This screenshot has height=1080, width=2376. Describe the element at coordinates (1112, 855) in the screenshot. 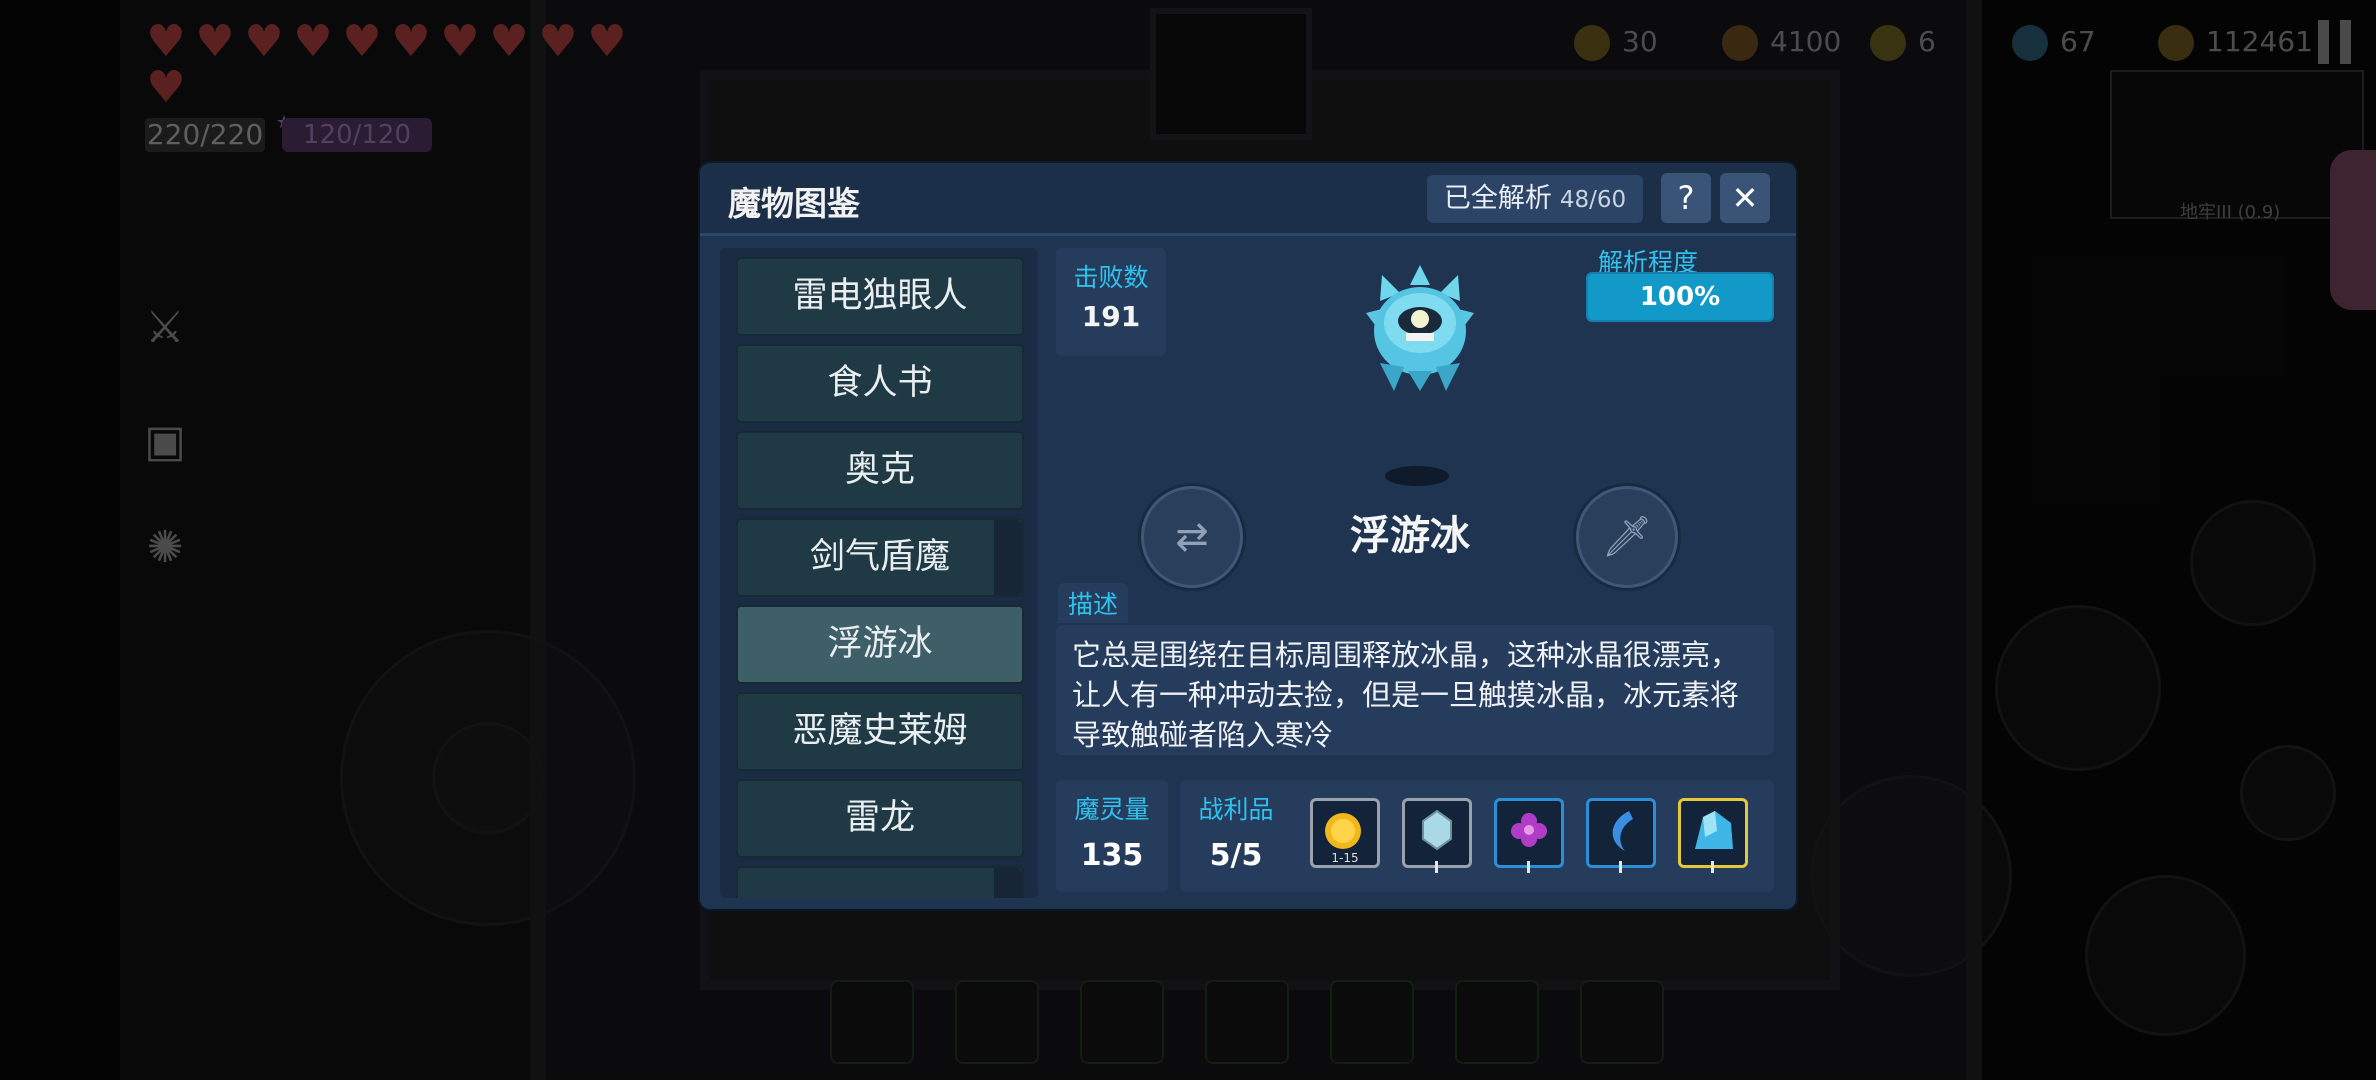

I see `soul-value: 135` at that location.